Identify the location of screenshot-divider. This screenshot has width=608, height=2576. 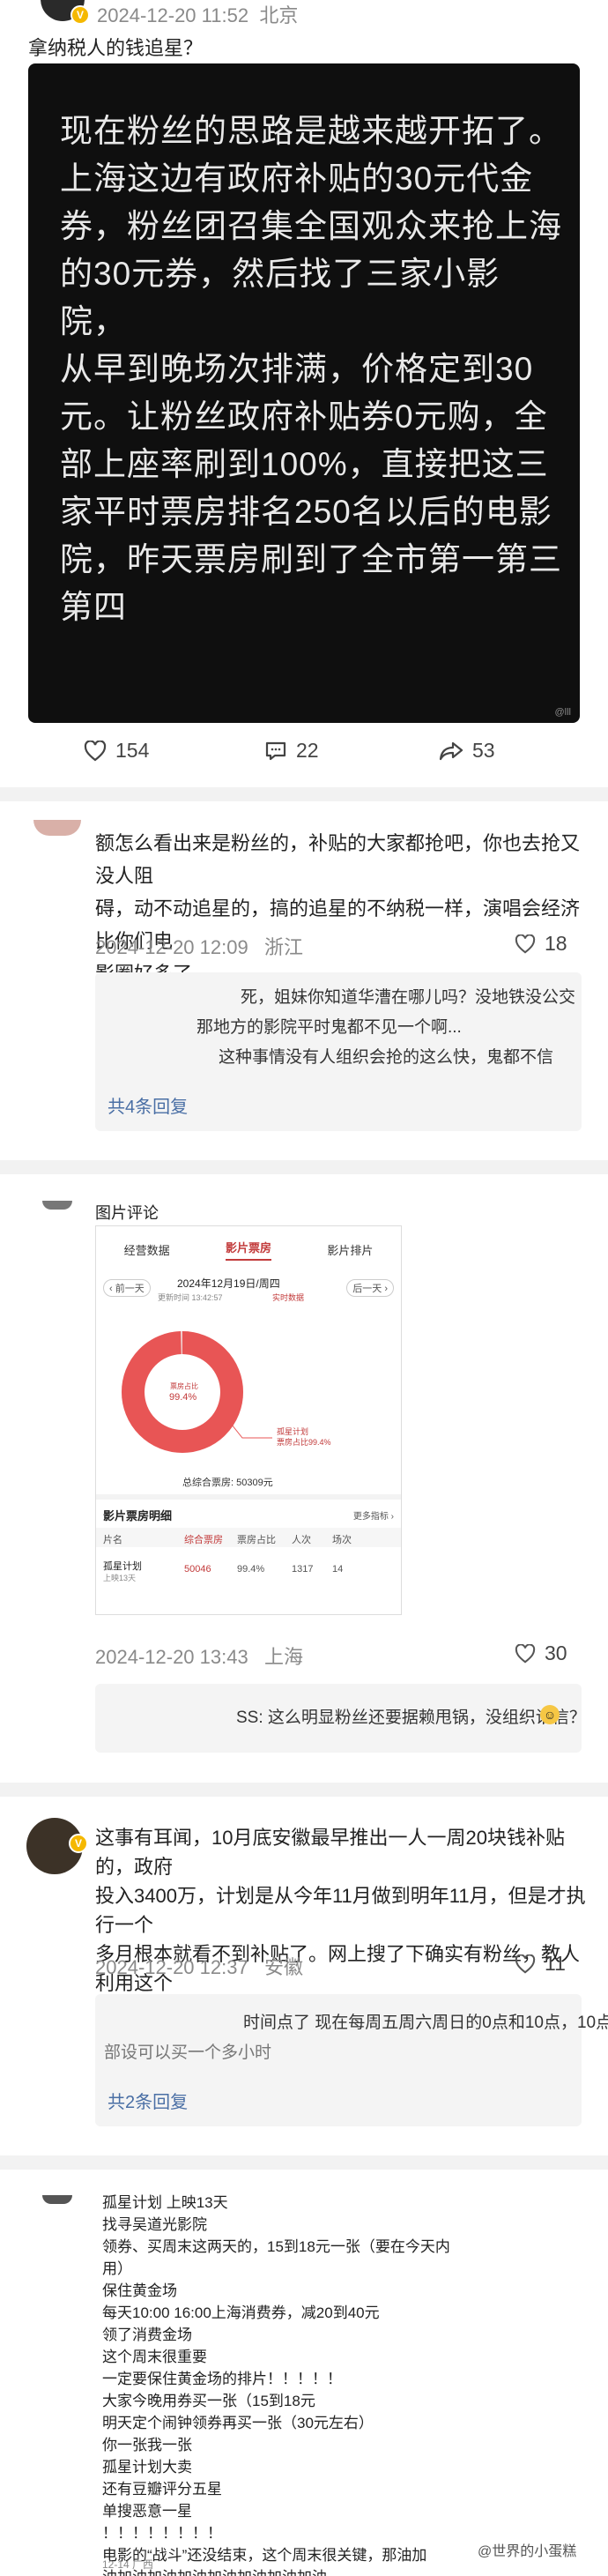
(248, 1497).